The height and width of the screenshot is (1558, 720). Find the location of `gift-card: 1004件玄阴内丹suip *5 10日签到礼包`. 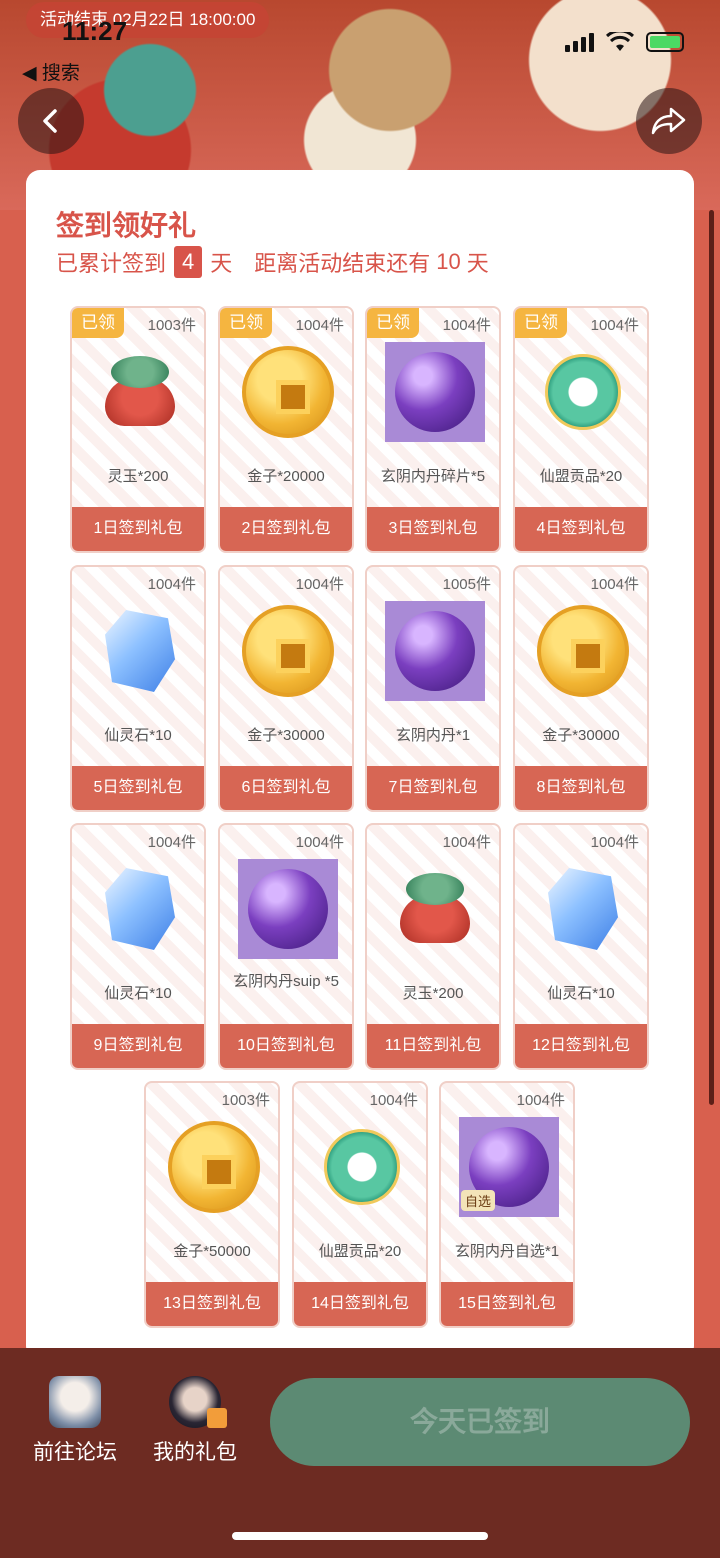

gift-card: 1004件玄阴内丹suip *5 10日签到礼包 is located at coordinates (286, 946).